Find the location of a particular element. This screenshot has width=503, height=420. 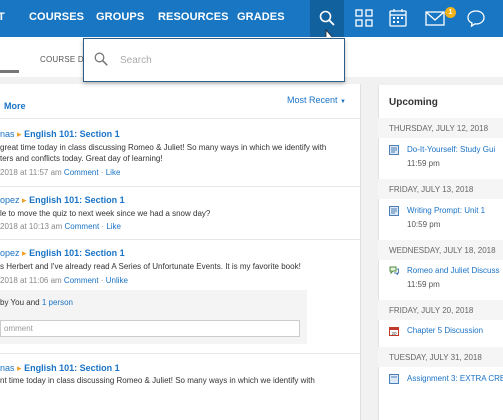

svg-text: 20 is located at coordinates (394, 333).